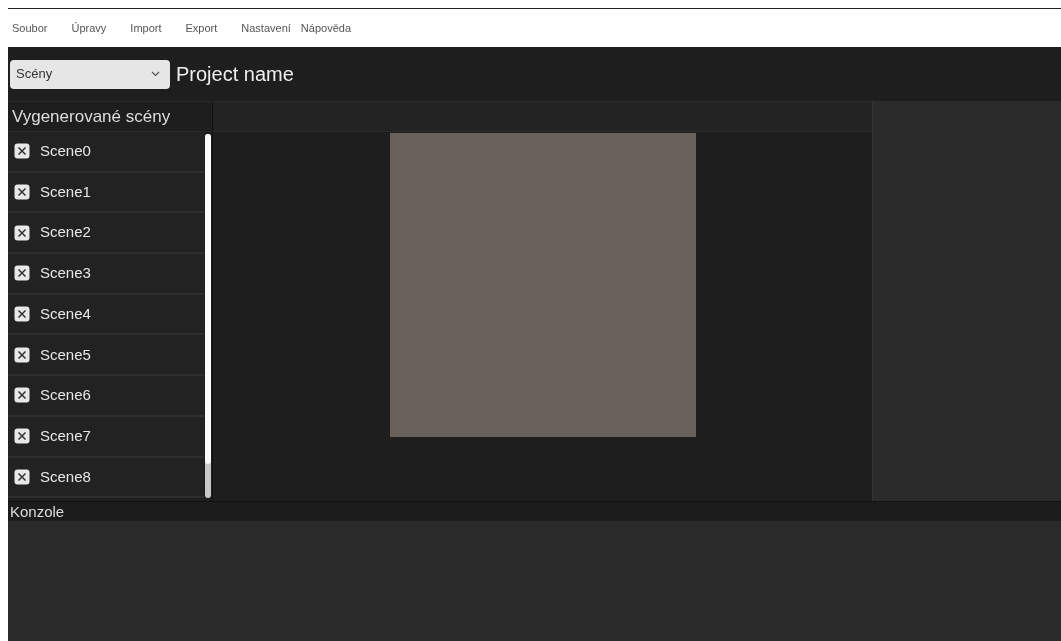 The image size is (1061, 641). What do you see at coordinates (90, 74) in the screenshot?
I see `scene-dropdown: Scény` at bounding box center [90, 74].